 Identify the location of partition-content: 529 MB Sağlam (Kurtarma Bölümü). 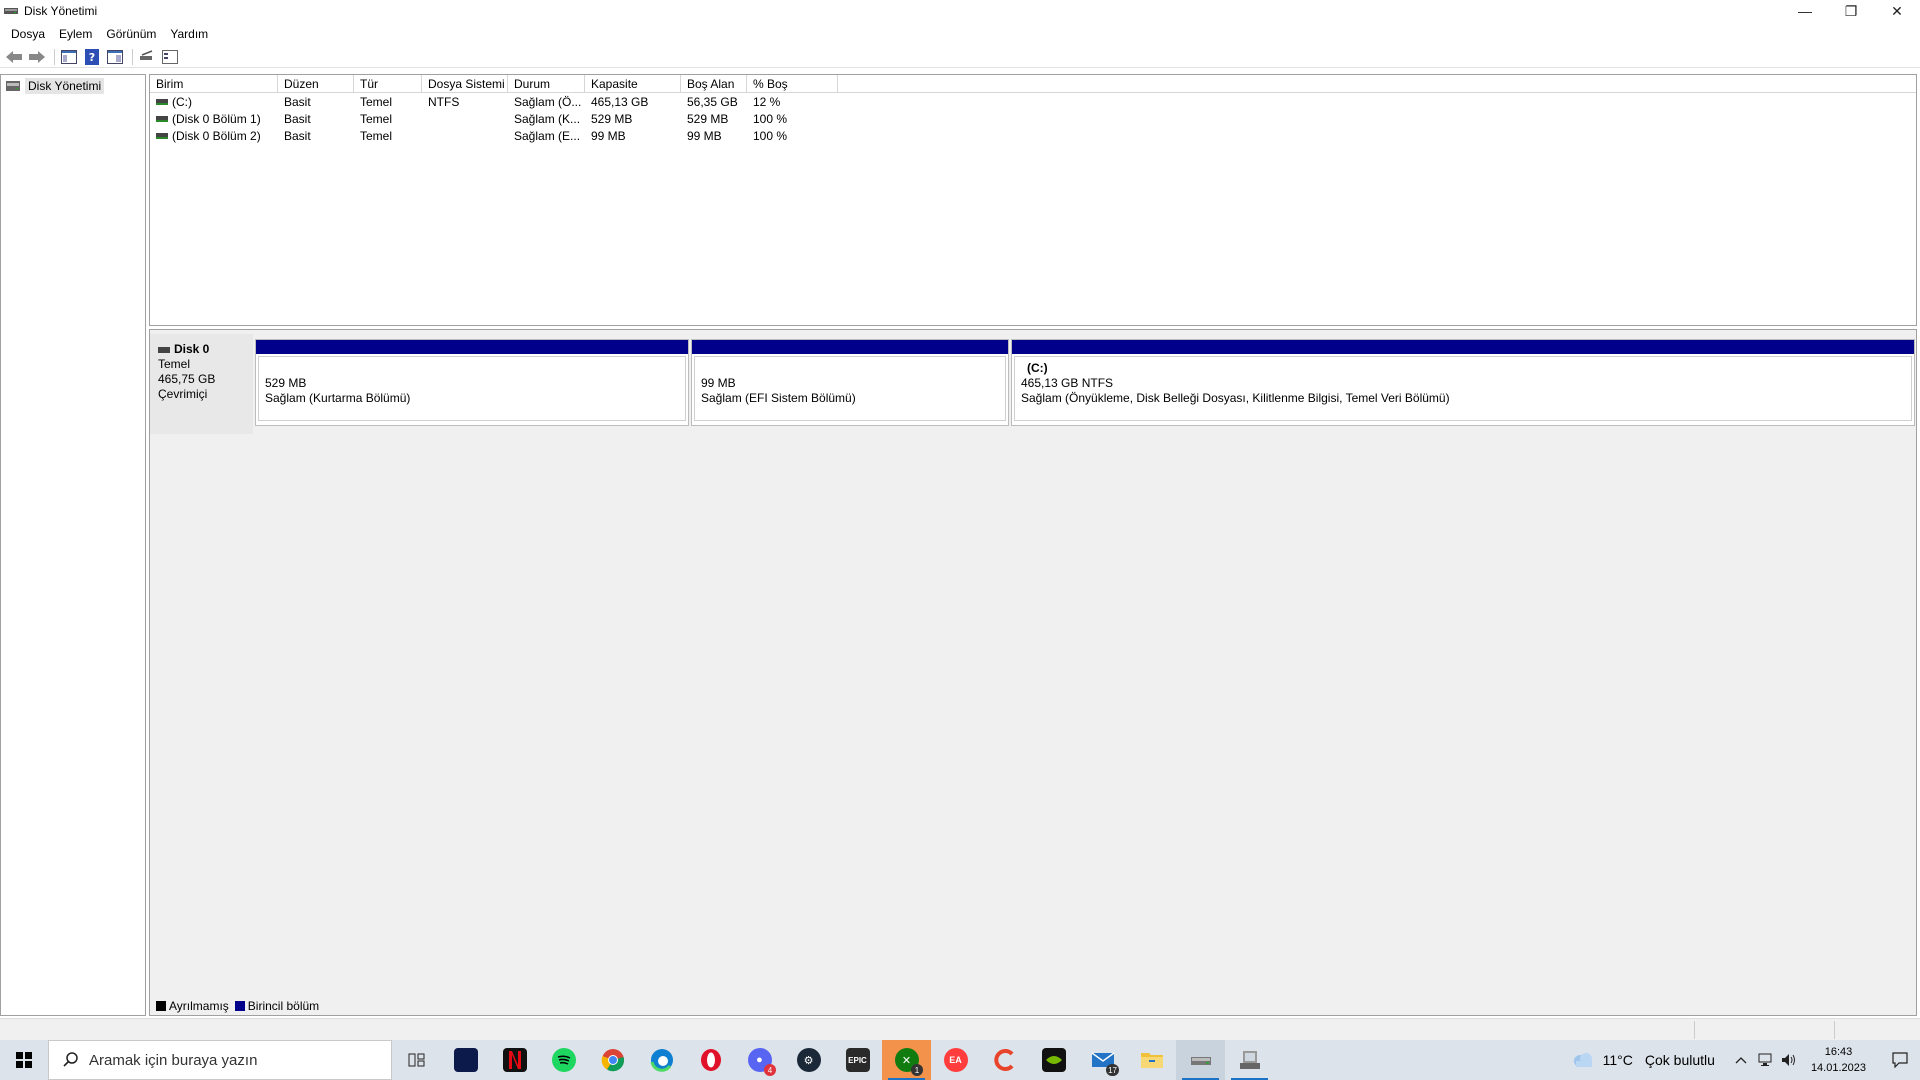
(472, 388).